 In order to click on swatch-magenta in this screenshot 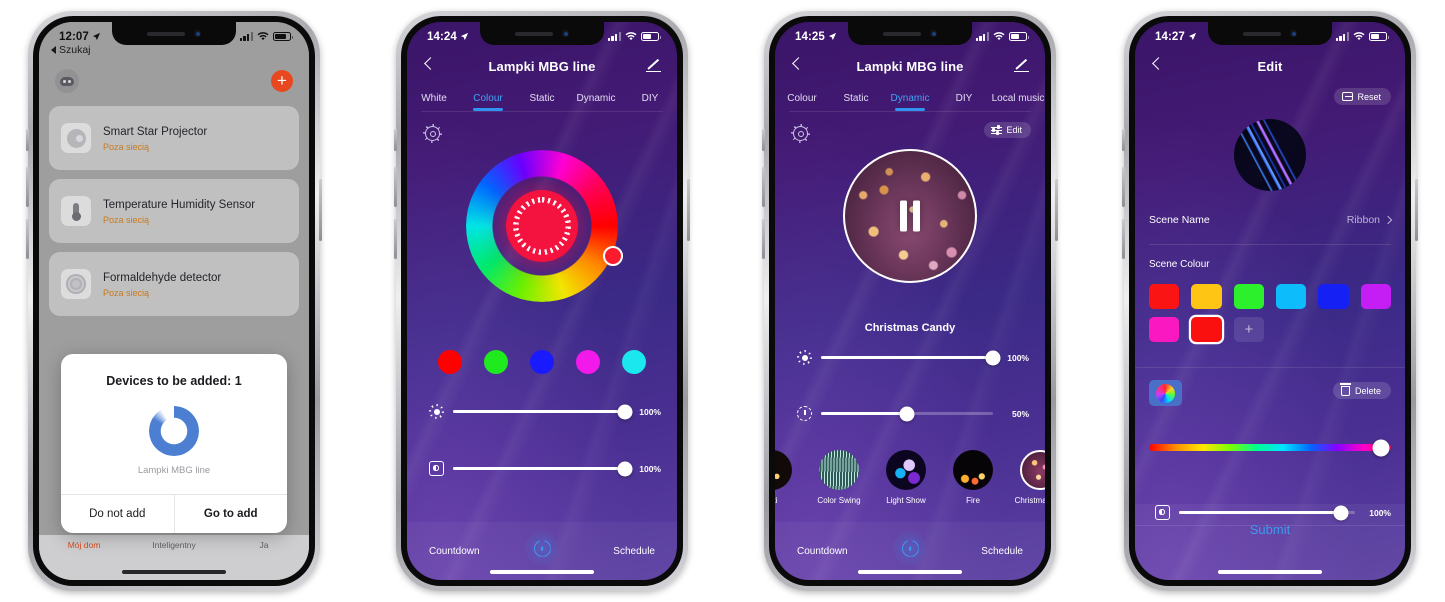, I will do `click(588, 362)`.